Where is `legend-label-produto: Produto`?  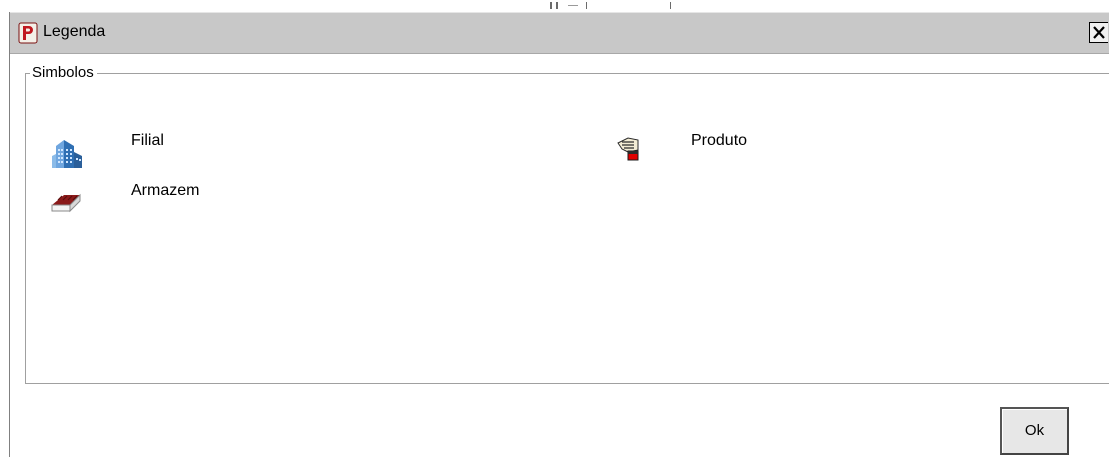
legend-label-produto: Produto is located at coordinates (719, 140).